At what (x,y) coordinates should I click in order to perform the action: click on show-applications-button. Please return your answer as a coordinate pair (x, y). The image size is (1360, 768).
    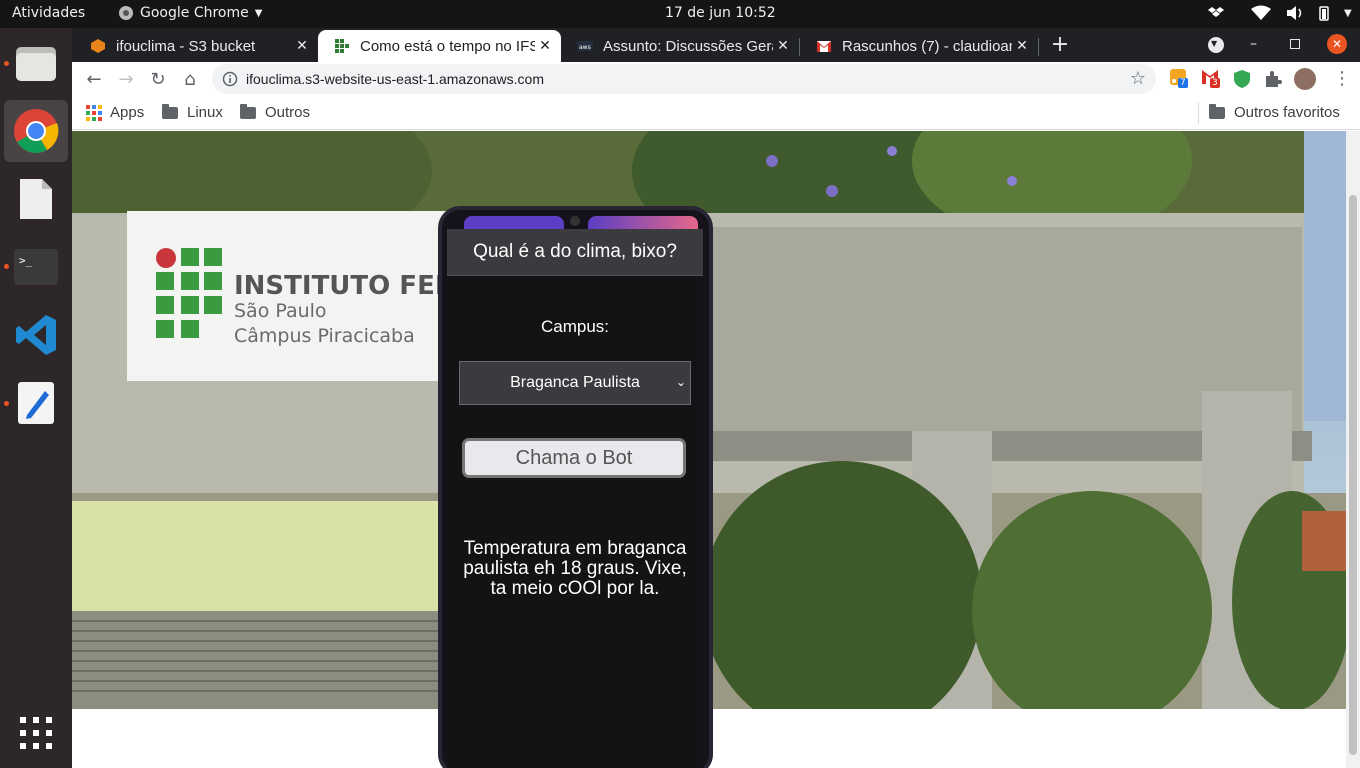
    Looking at the image, I should click on (36, 733).